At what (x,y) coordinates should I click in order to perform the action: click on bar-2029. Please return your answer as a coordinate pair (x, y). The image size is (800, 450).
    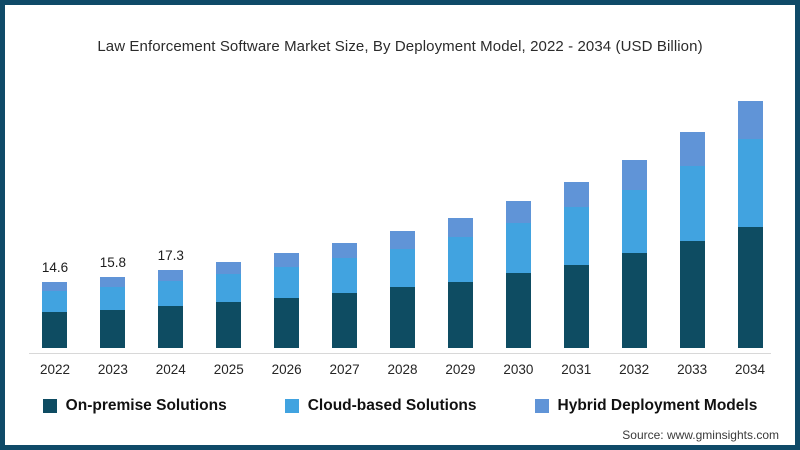
    Looking at the image, I should click on (460, 282).